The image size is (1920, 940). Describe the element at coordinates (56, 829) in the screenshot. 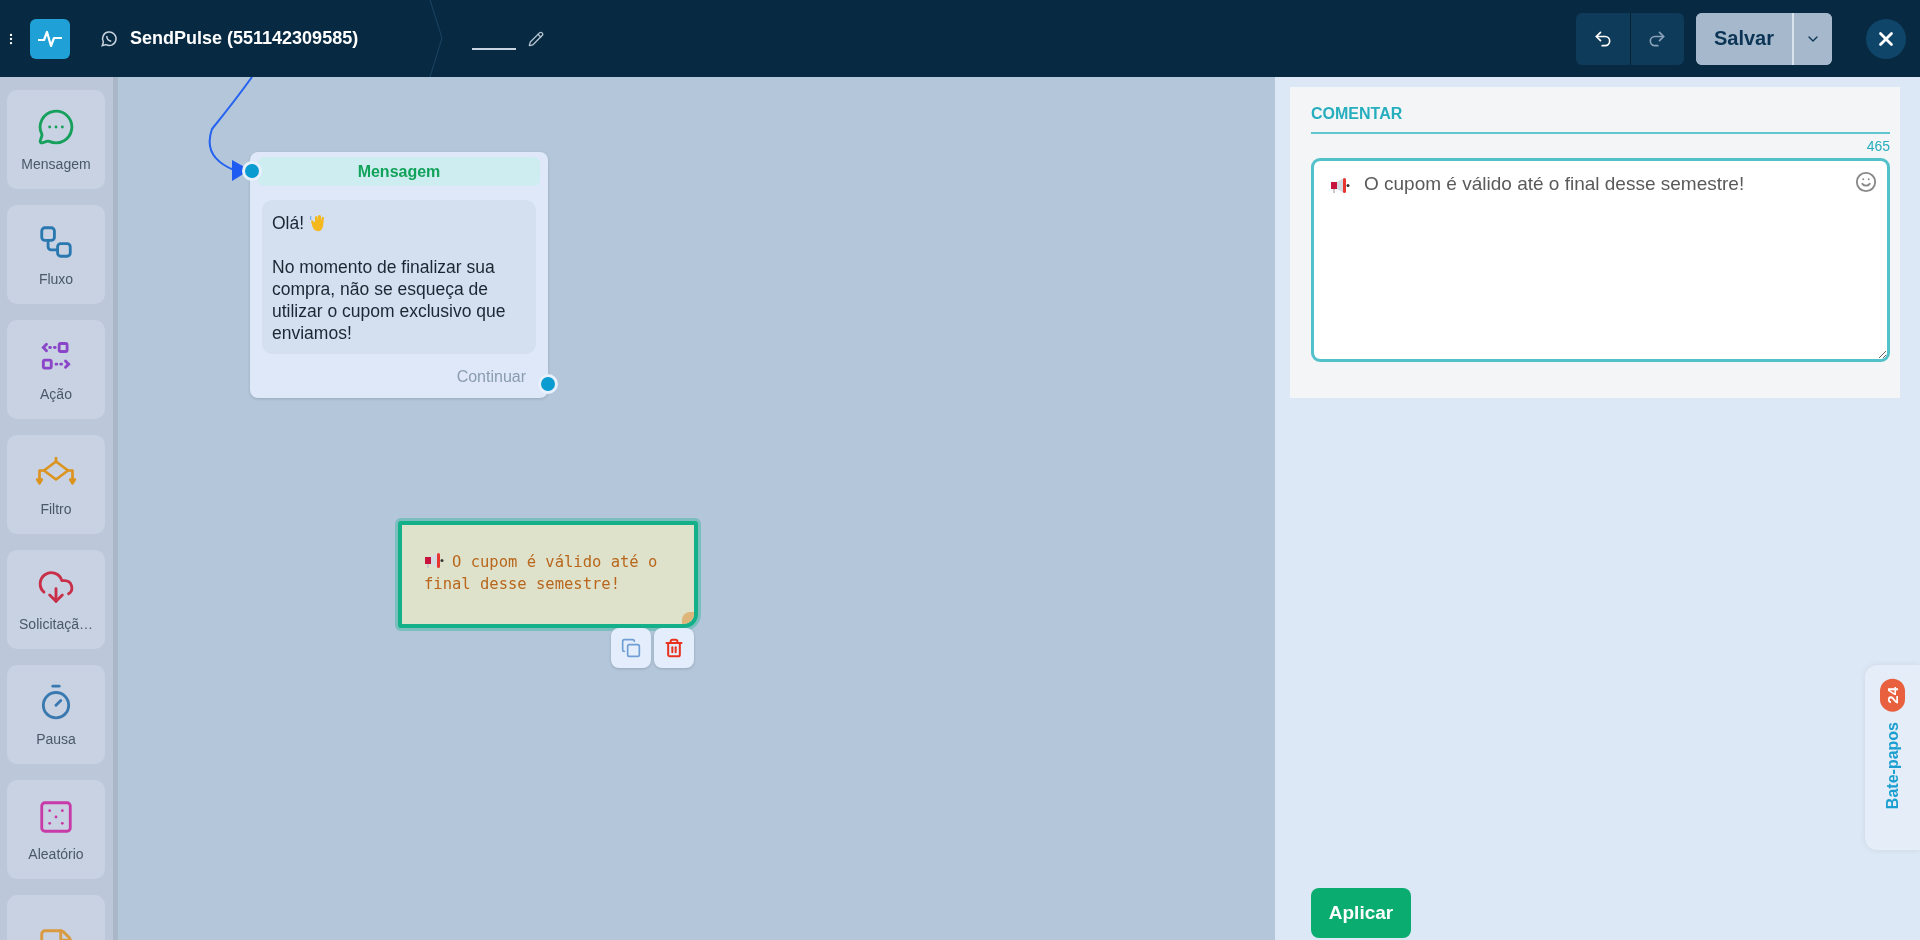

I see `block-item: Aleatório` at that location.